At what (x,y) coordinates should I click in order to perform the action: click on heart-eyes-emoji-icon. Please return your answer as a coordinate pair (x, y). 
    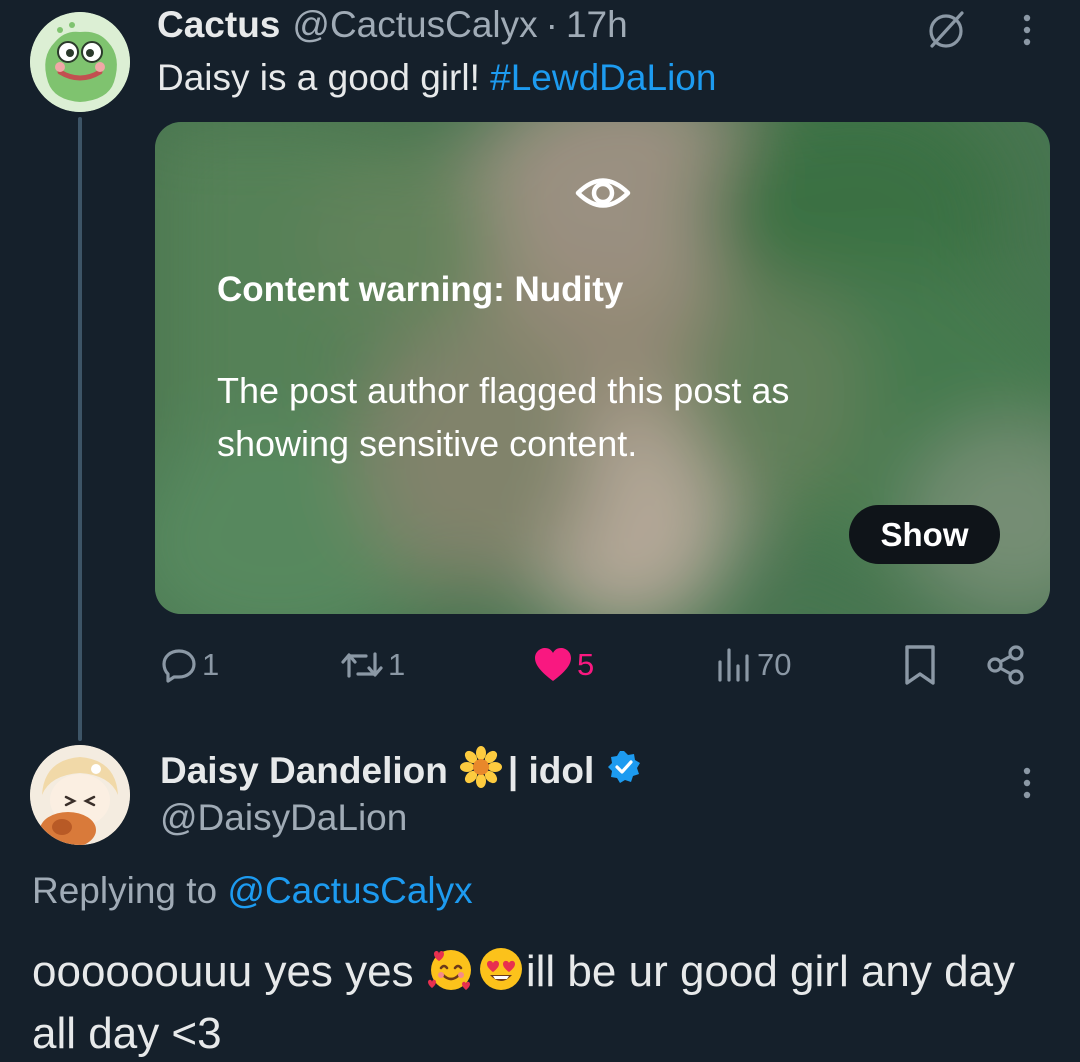
    Looking at the image, I should click on (501, 969).